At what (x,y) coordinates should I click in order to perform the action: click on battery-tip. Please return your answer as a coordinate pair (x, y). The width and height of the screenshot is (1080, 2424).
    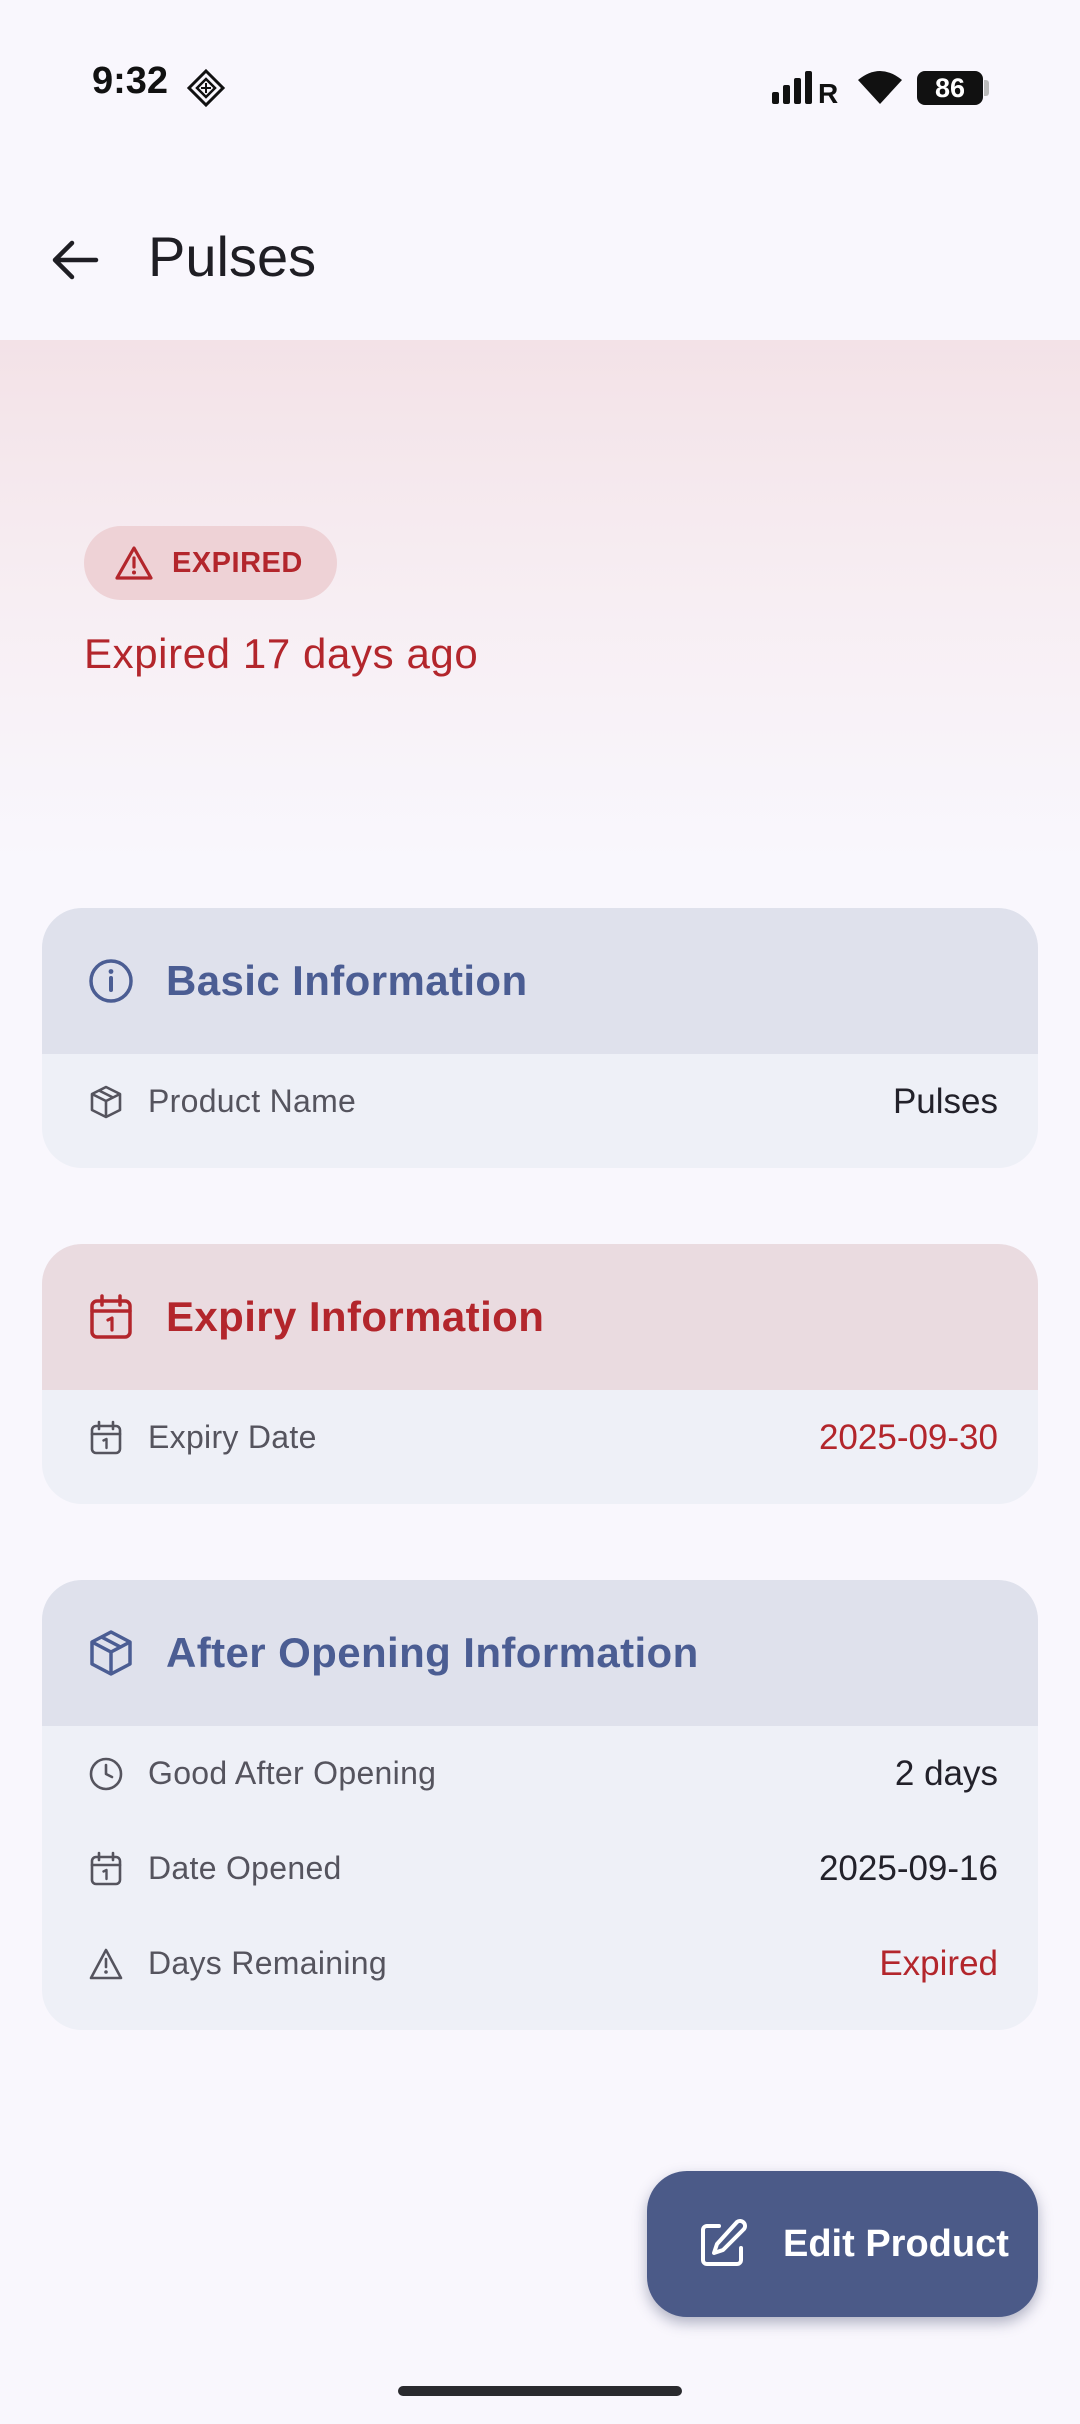
    Looking at the image, I should click on (986, 88).